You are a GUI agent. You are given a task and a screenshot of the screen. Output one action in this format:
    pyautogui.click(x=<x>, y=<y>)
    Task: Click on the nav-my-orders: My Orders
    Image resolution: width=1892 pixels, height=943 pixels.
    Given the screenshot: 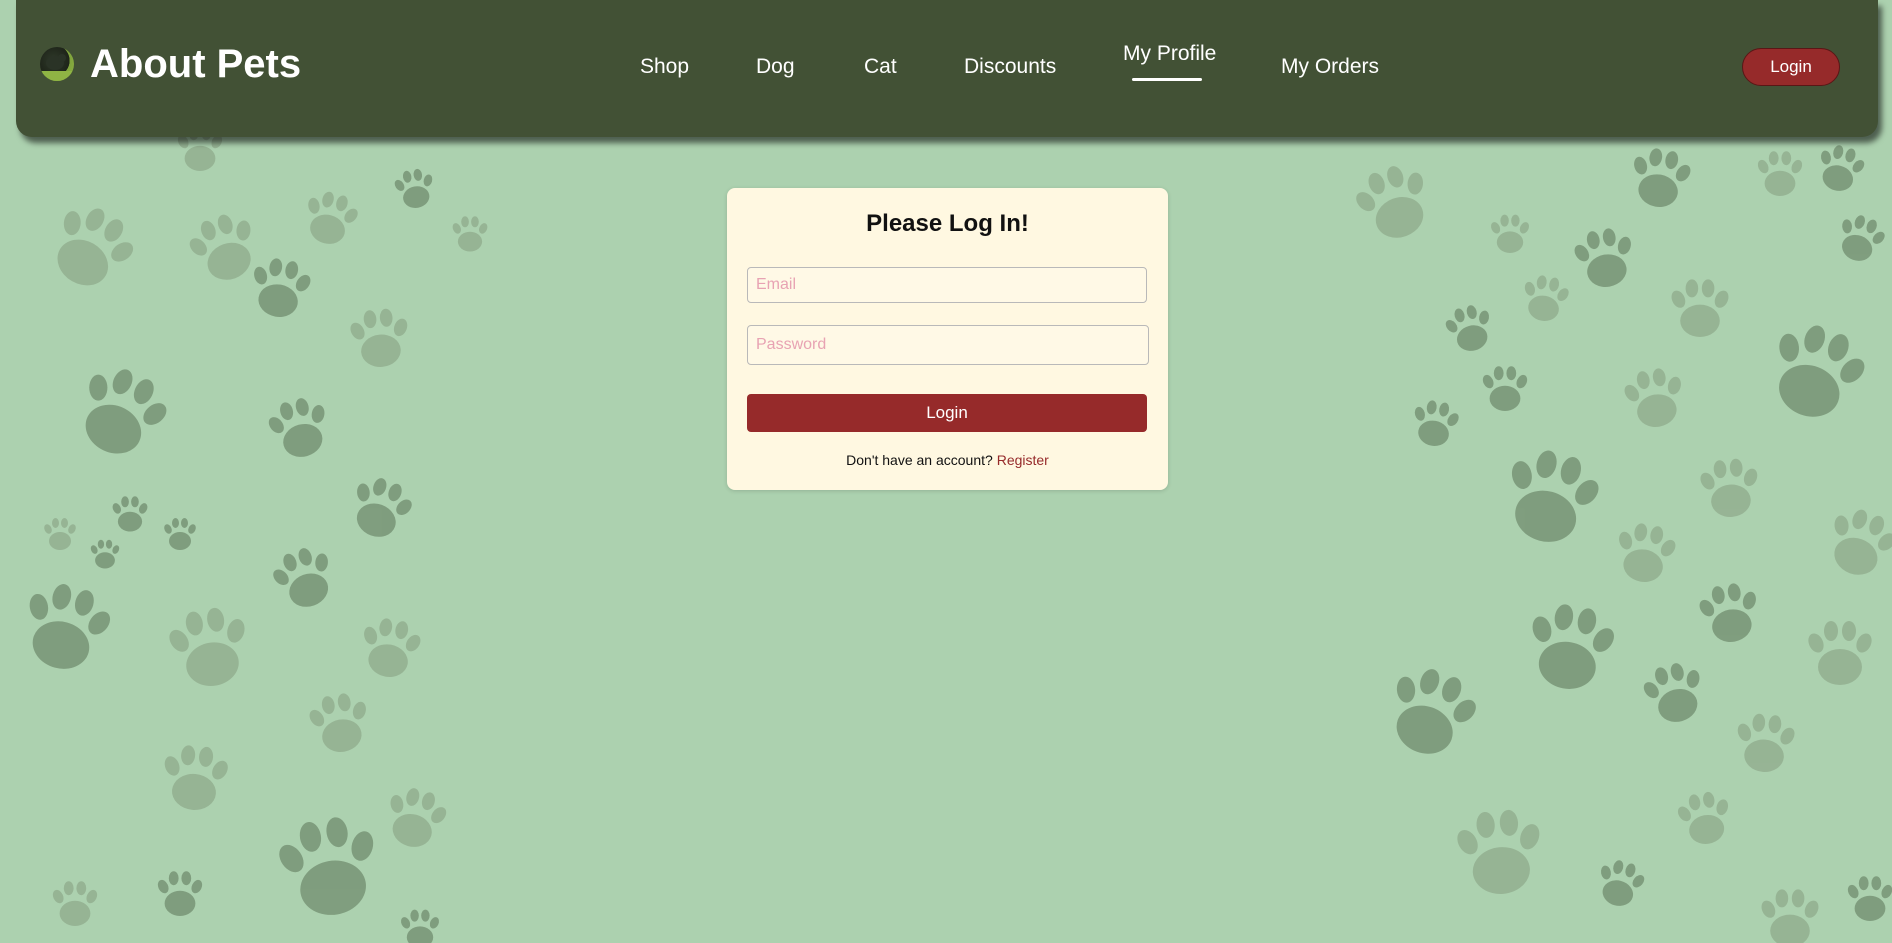 What is the action you would take?
    pyautogui.click(x=1330, y=67)
    